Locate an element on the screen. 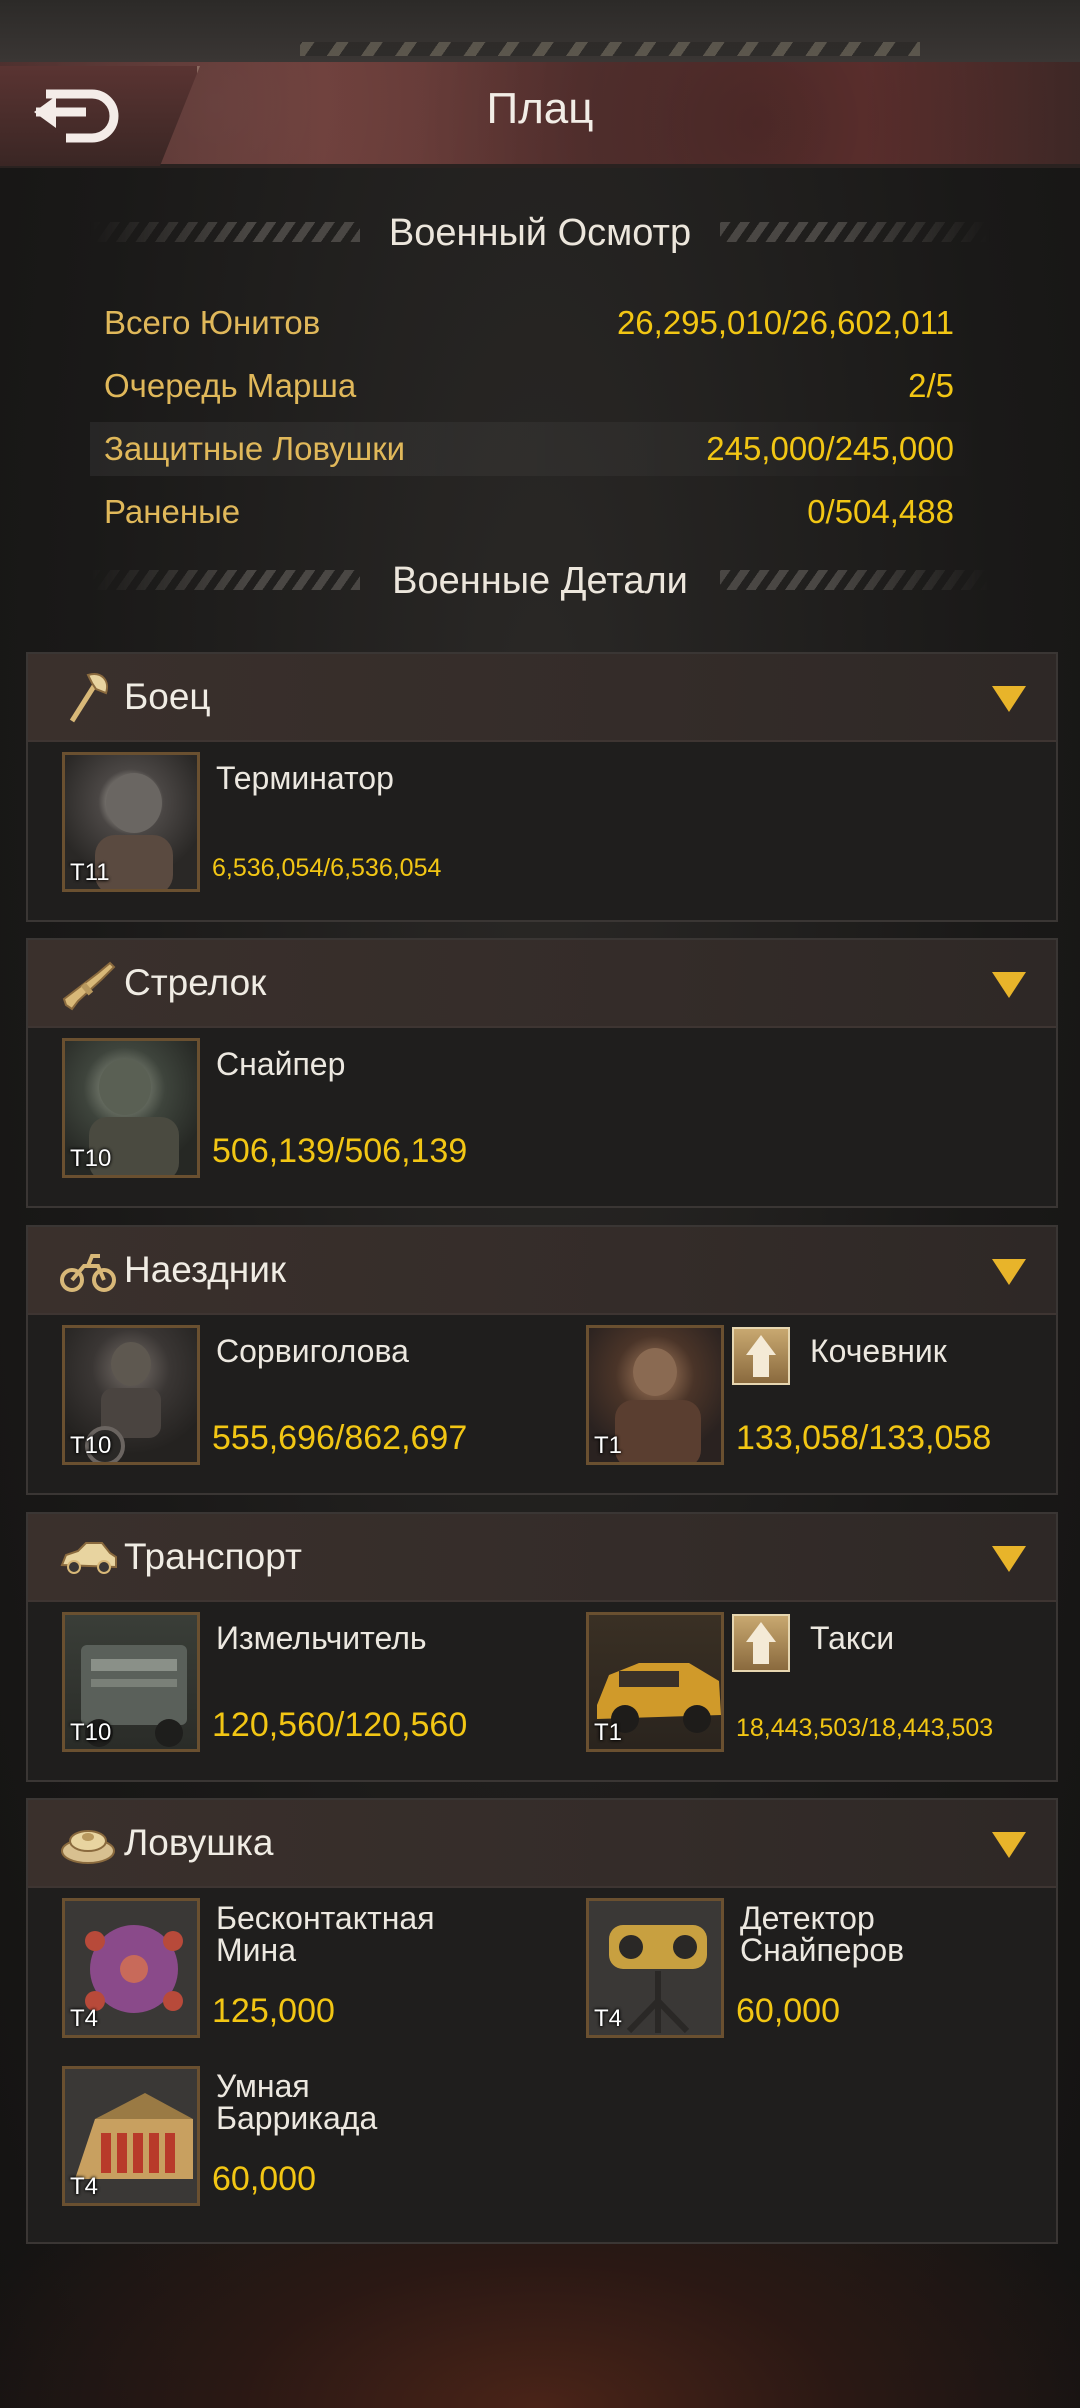 This screenshot has height=2408, width=1080. stat-defense-traps: Защитные Ловушки 245,000/245,000 is located at coordinates (540, 449).